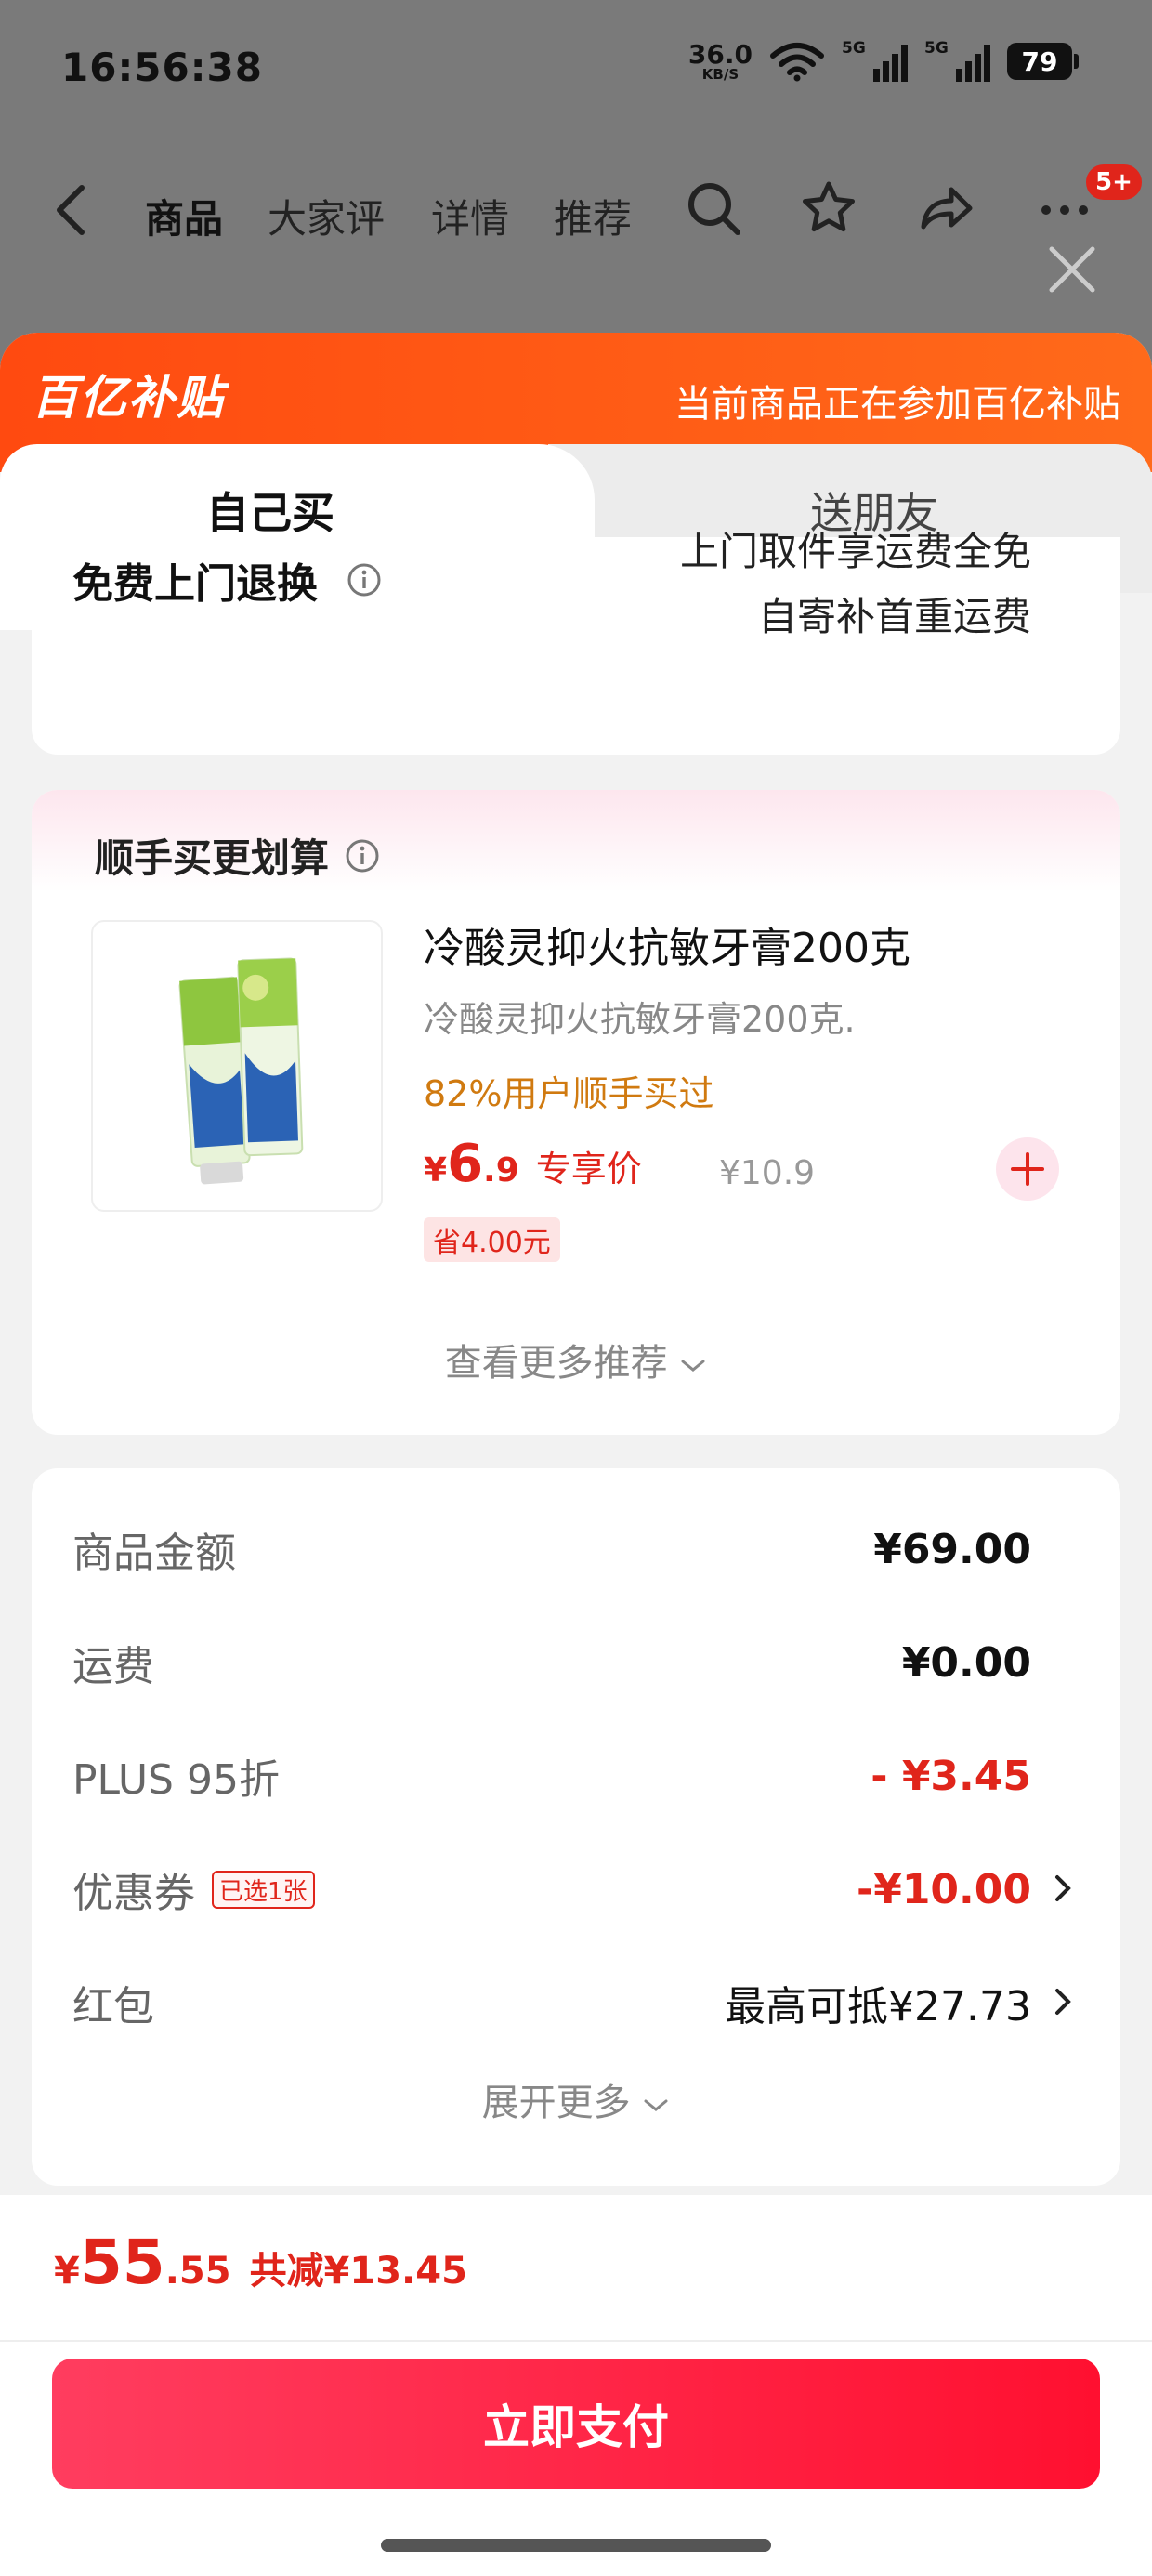 The width and height of the screenshot is (1152, 2576). I want to click on shipping-value: ¥0.00, so click(966, 1662).